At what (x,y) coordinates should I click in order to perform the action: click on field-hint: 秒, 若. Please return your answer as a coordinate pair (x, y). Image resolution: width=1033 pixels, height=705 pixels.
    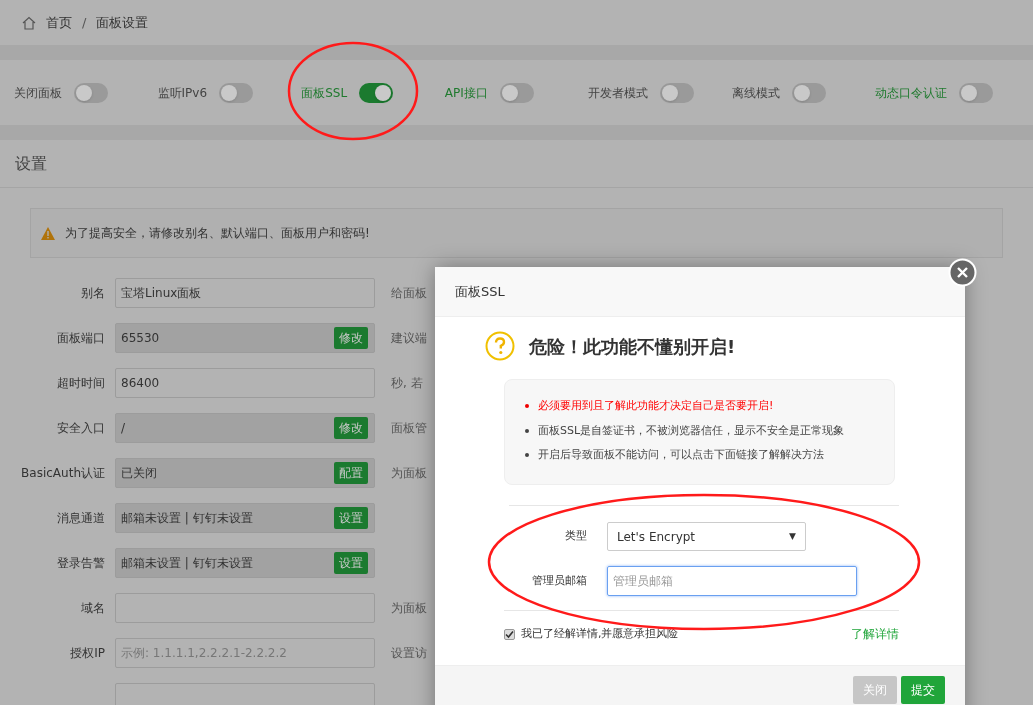
    Looking at the image, I should click on (407, 383).